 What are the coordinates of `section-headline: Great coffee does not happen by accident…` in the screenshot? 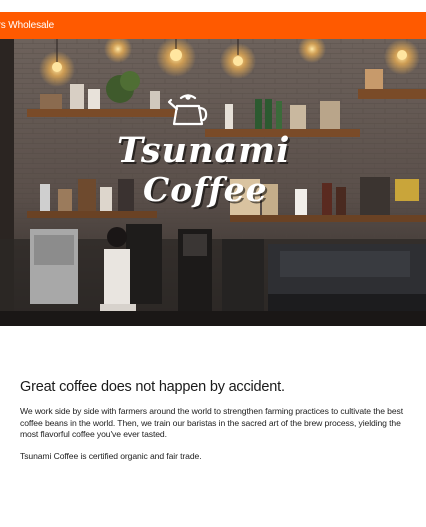 It's located at (152, 387).